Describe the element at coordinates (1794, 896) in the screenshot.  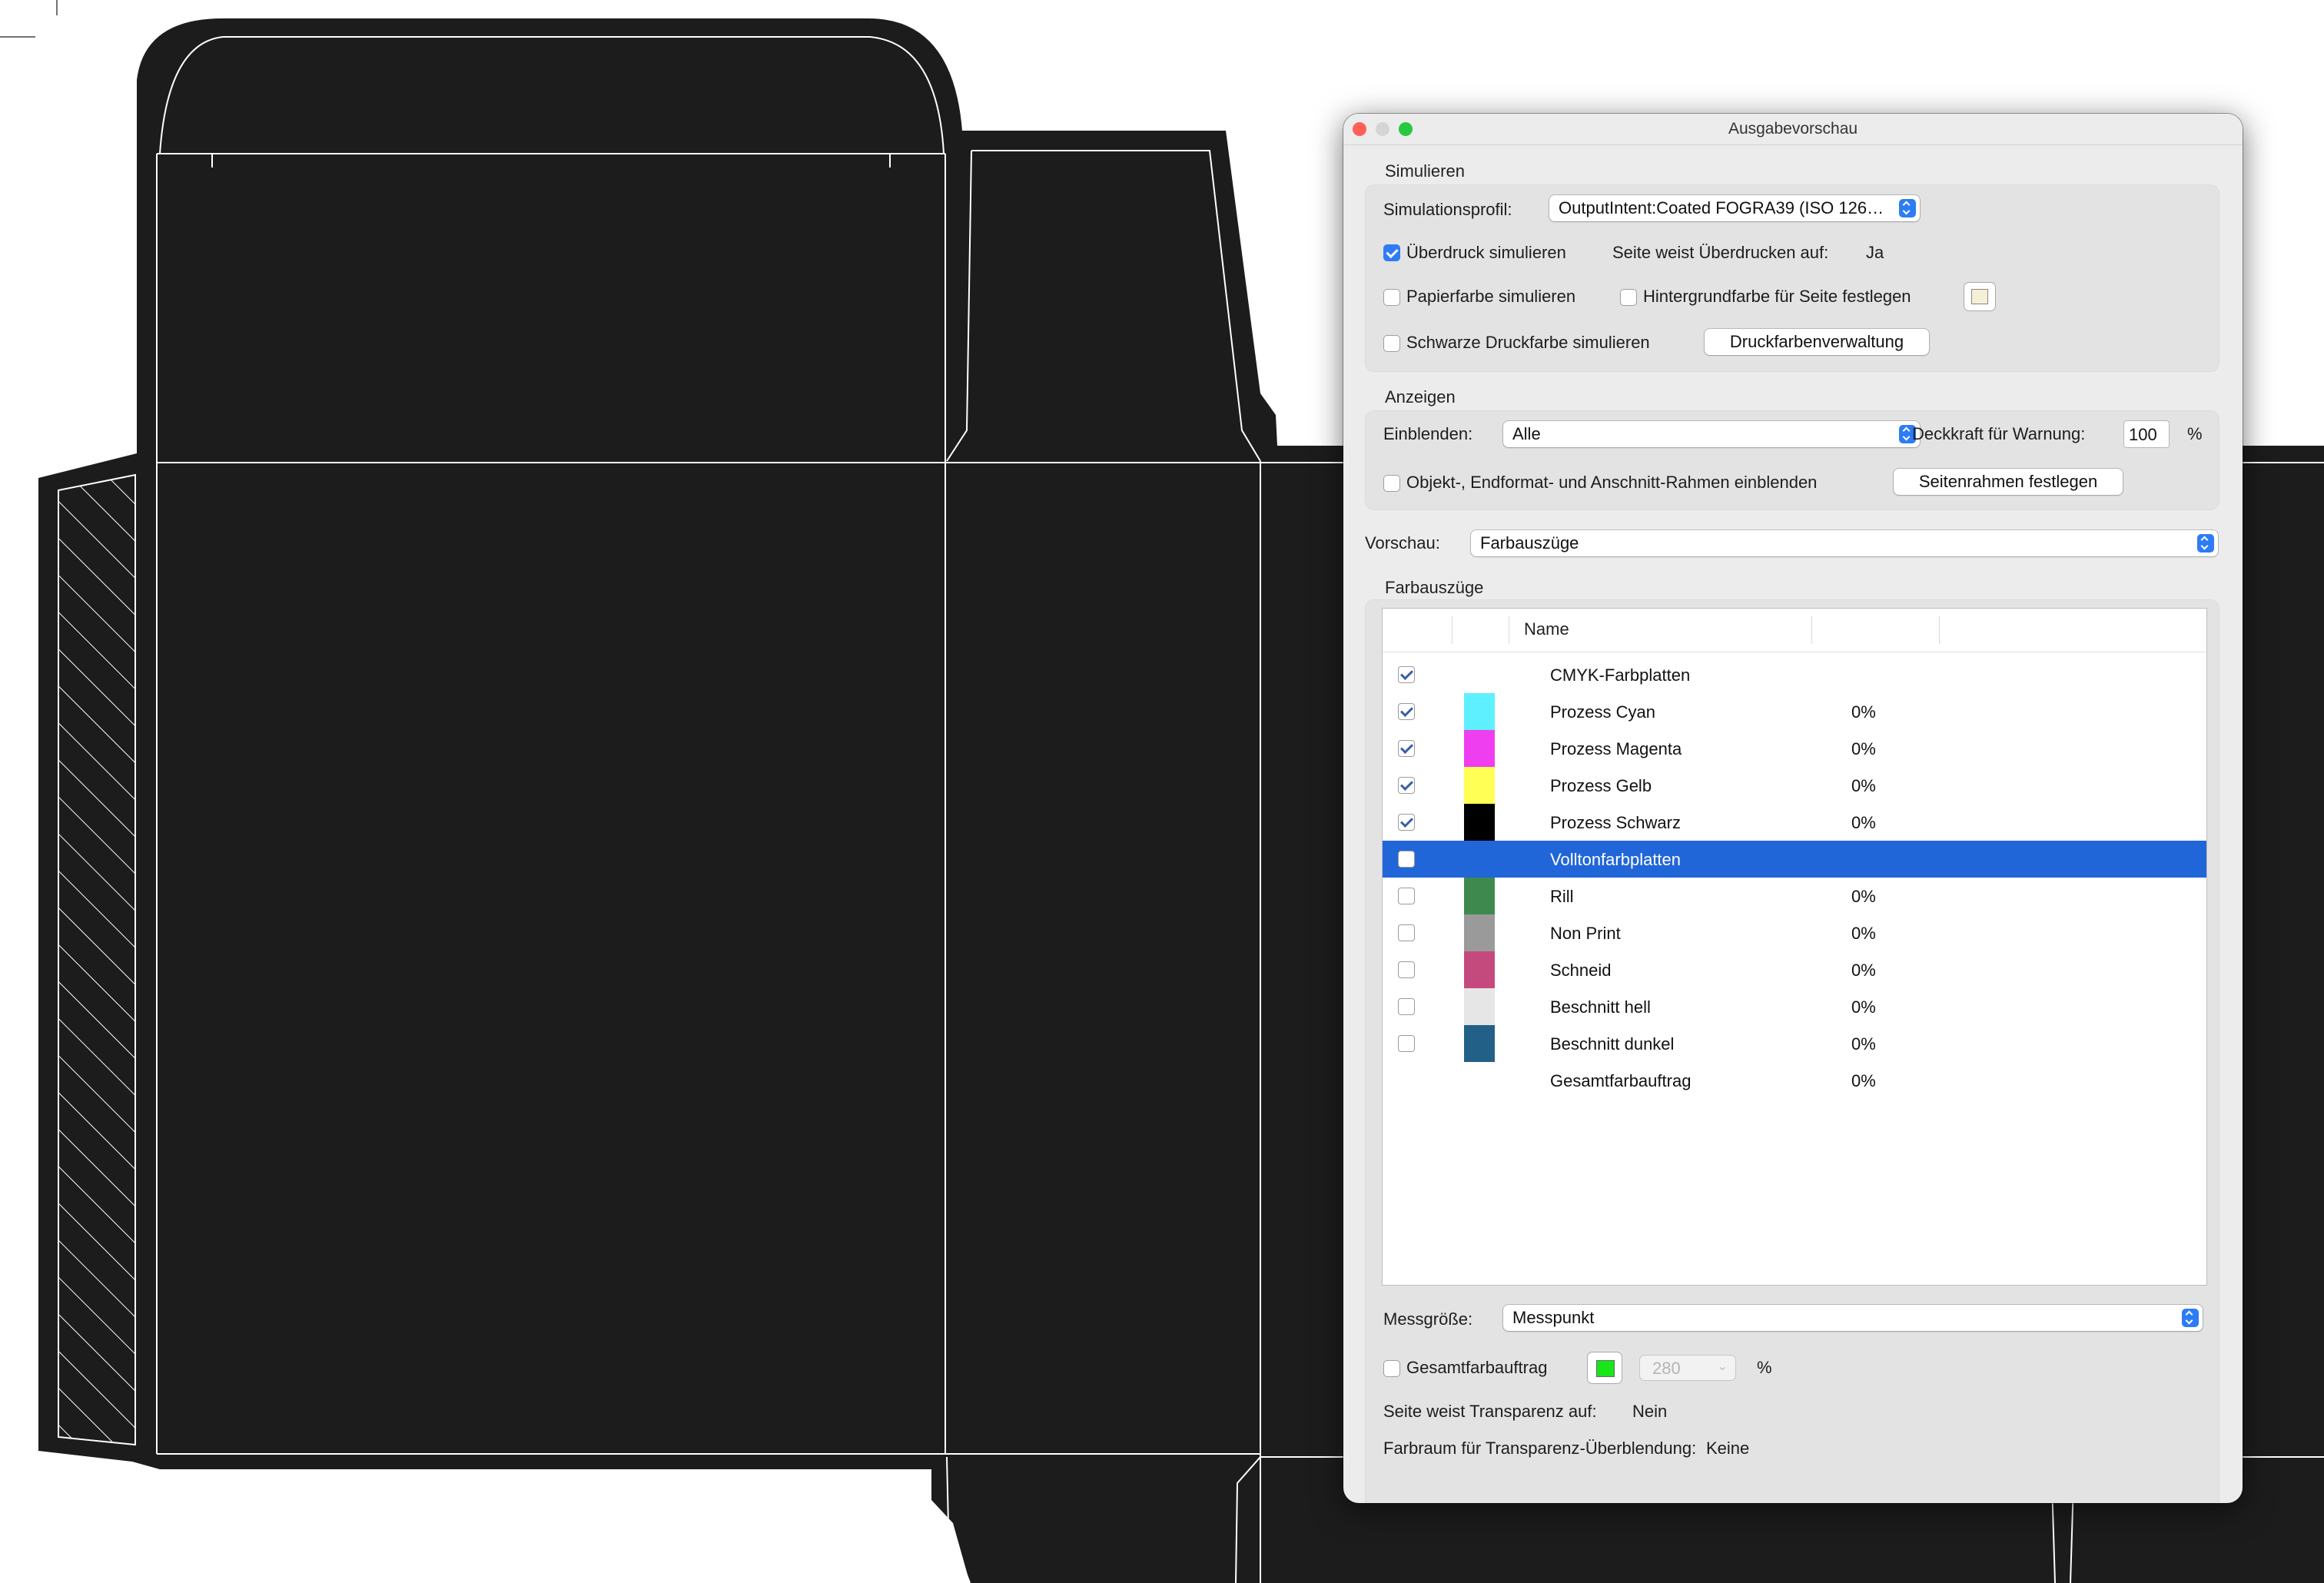
I see `separation-row: Rill 0%` at that location.